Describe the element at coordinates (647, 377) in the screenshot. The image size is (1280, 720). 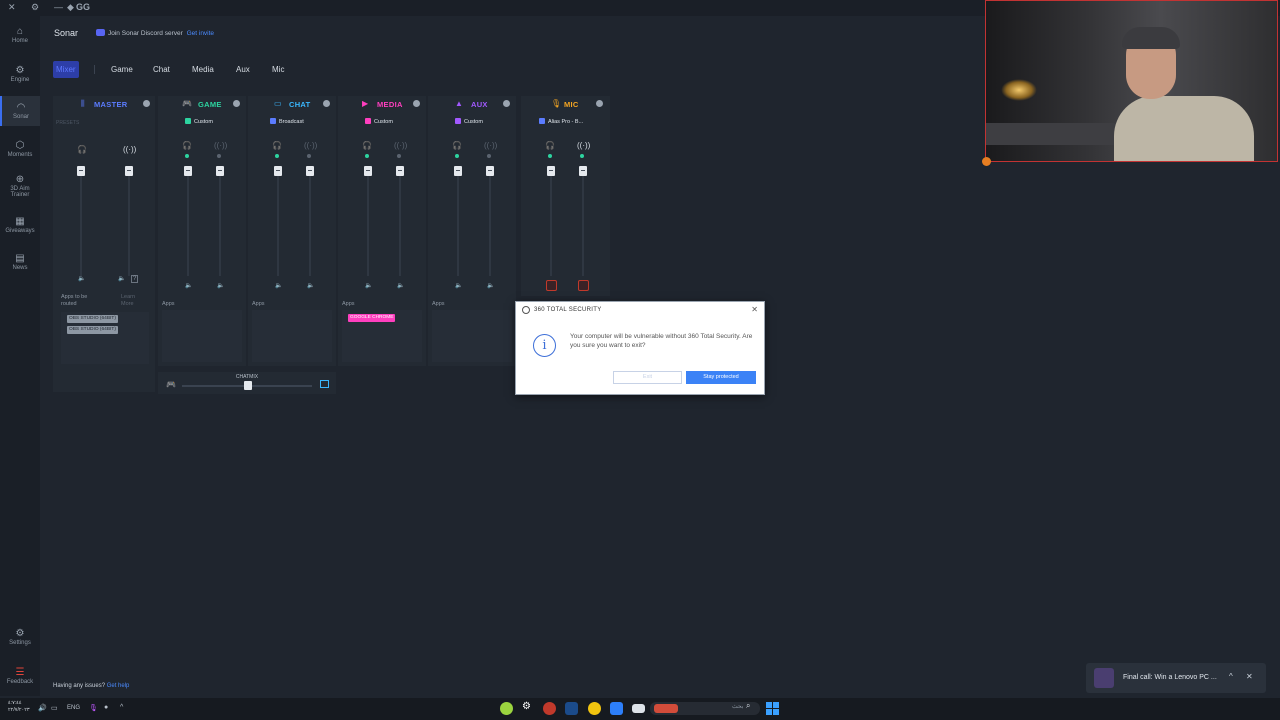
I see `exit-button: Exit` at that location.